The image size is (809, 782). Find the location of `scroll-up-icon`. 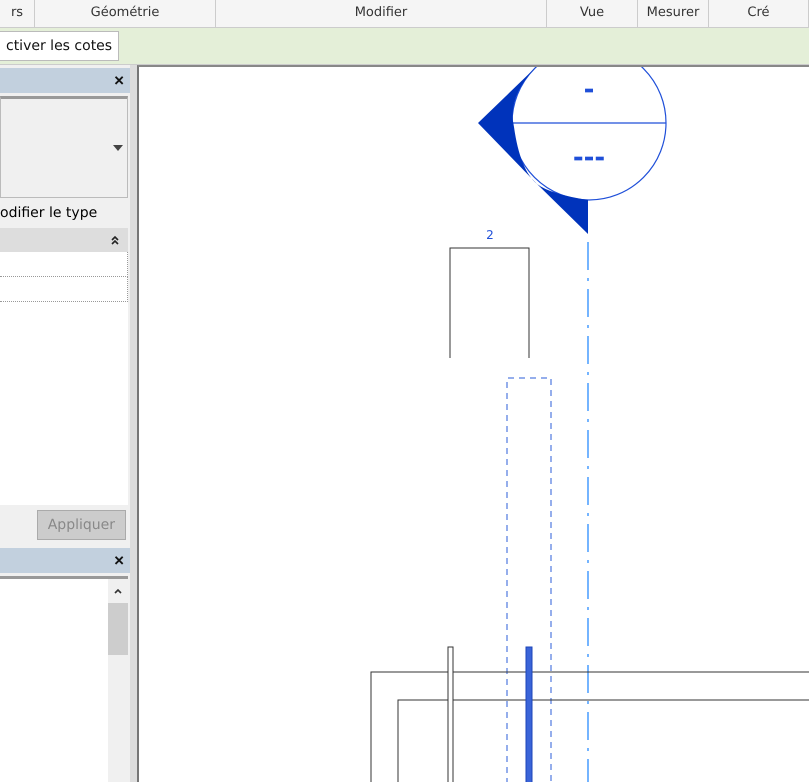

scroll-up-icon is located at coordinates (118, 591).